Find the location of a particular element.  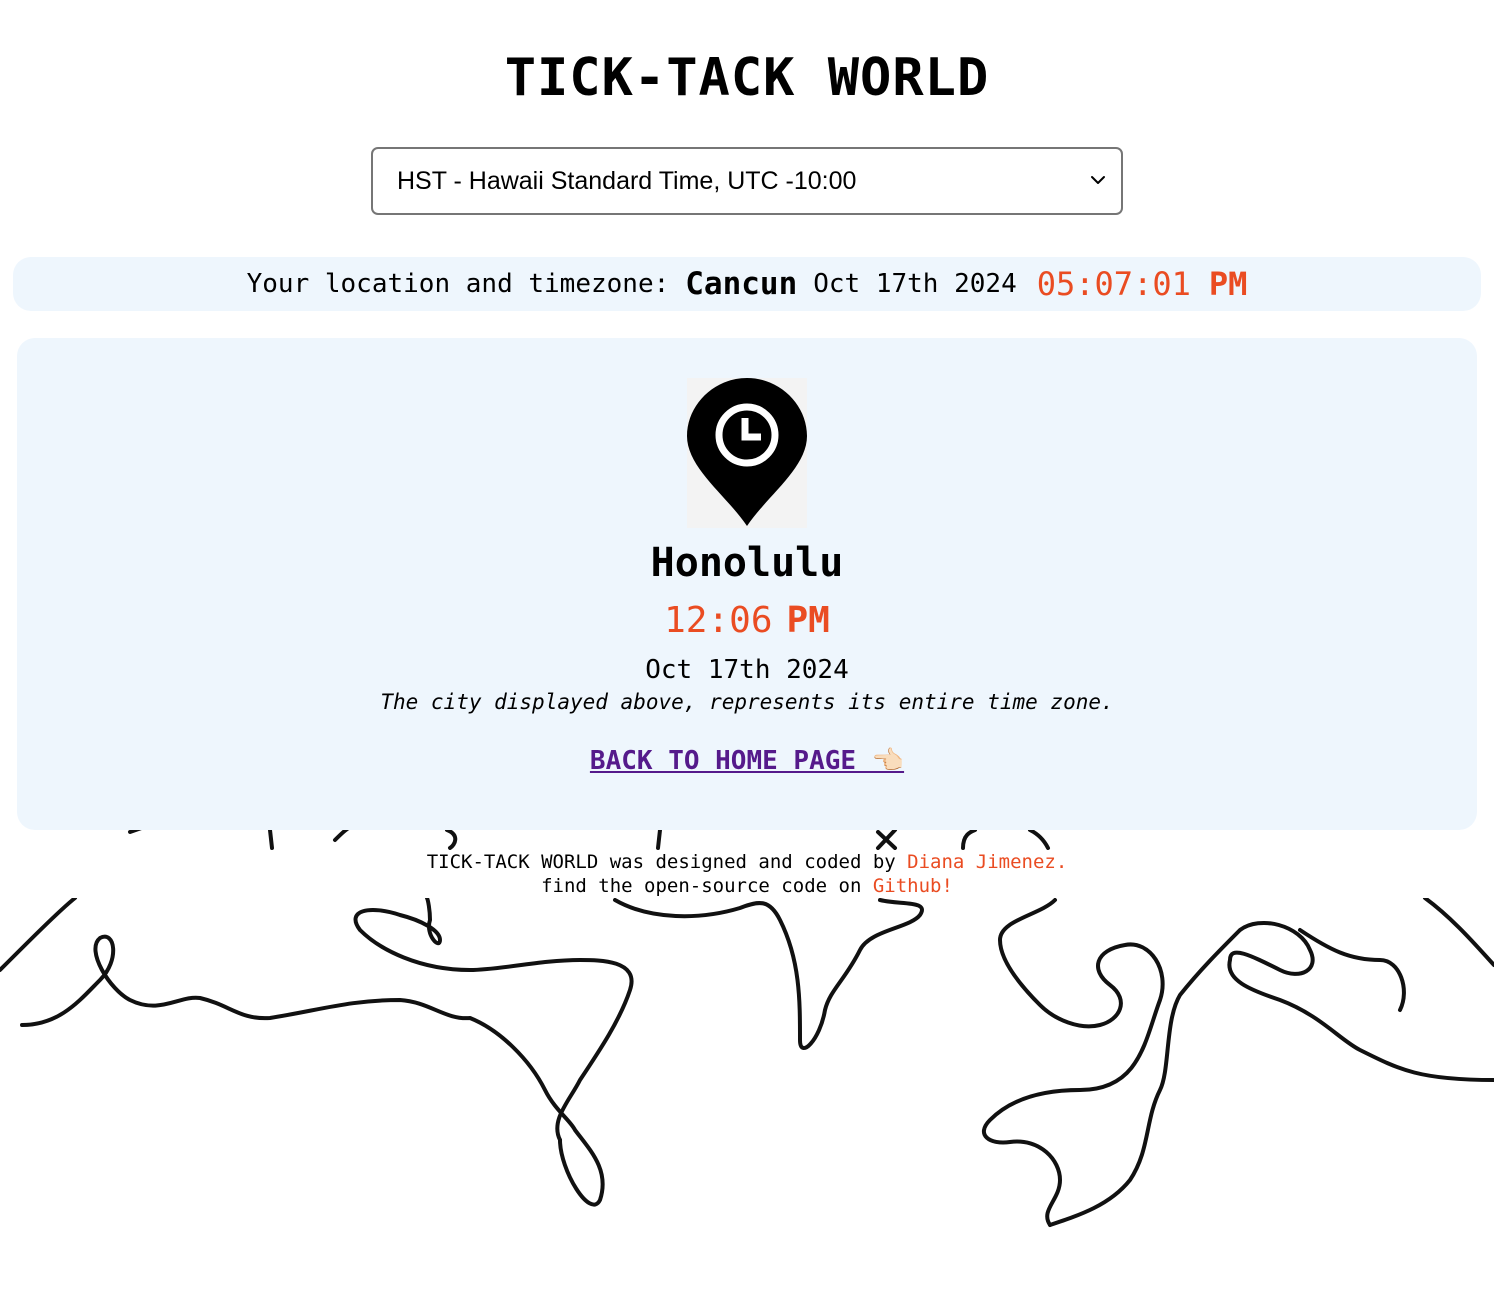

footer-line-2: find the open-source code on Github! is located at coordinates (747, 886).